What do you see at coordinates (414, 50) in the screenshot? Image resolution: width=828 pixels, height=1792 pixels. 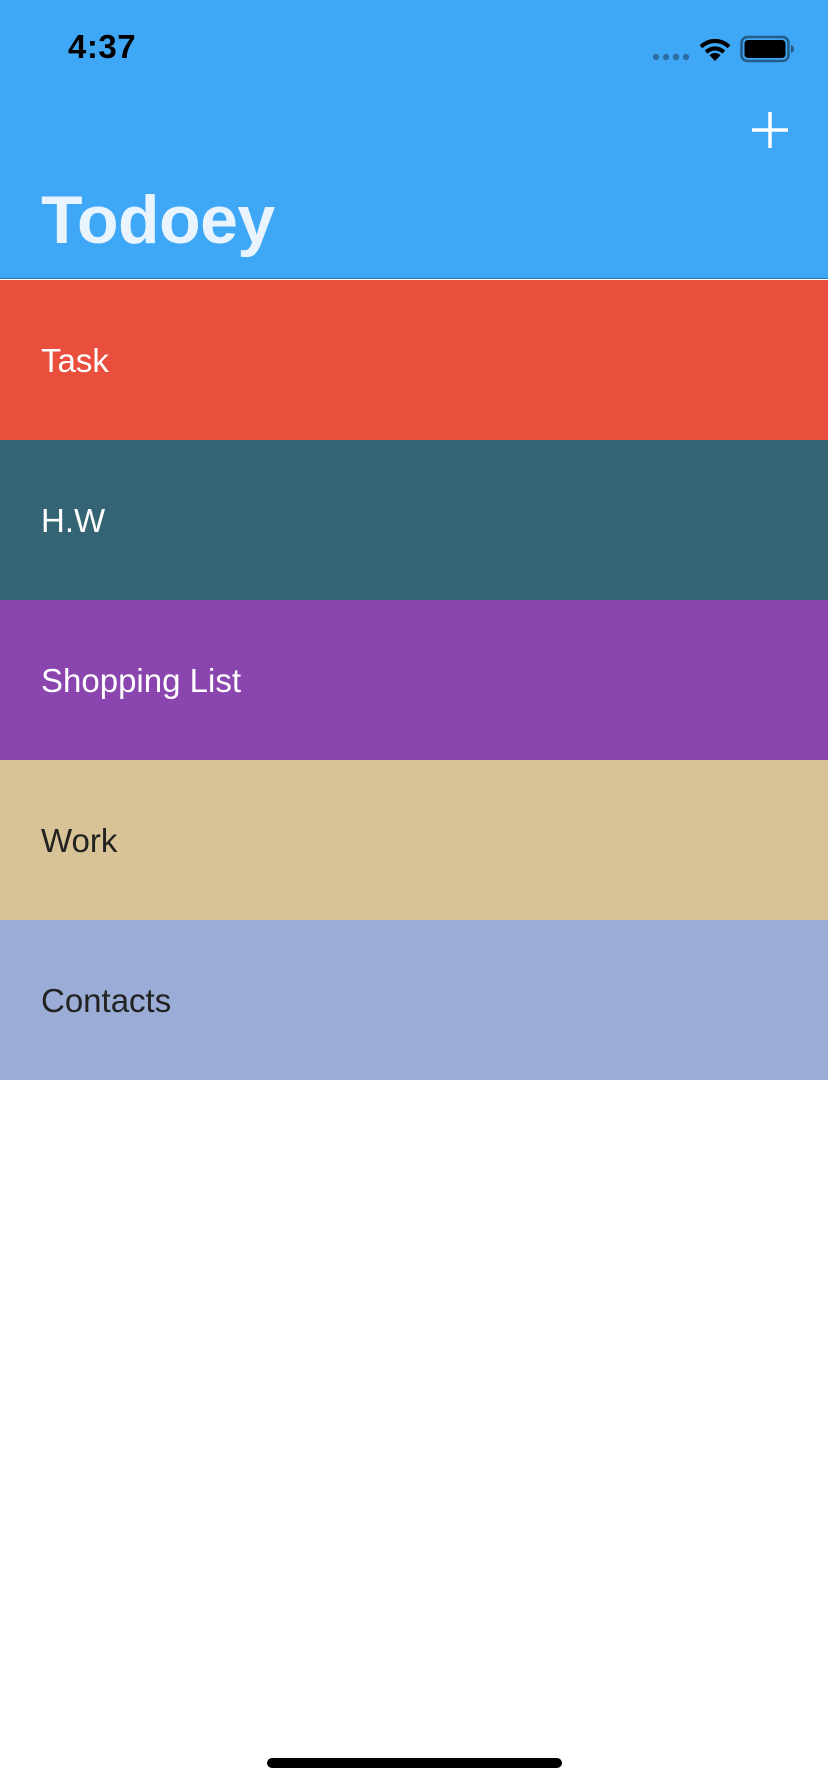 I see `status-bar: 4:37` at bounding box center [414, 50].